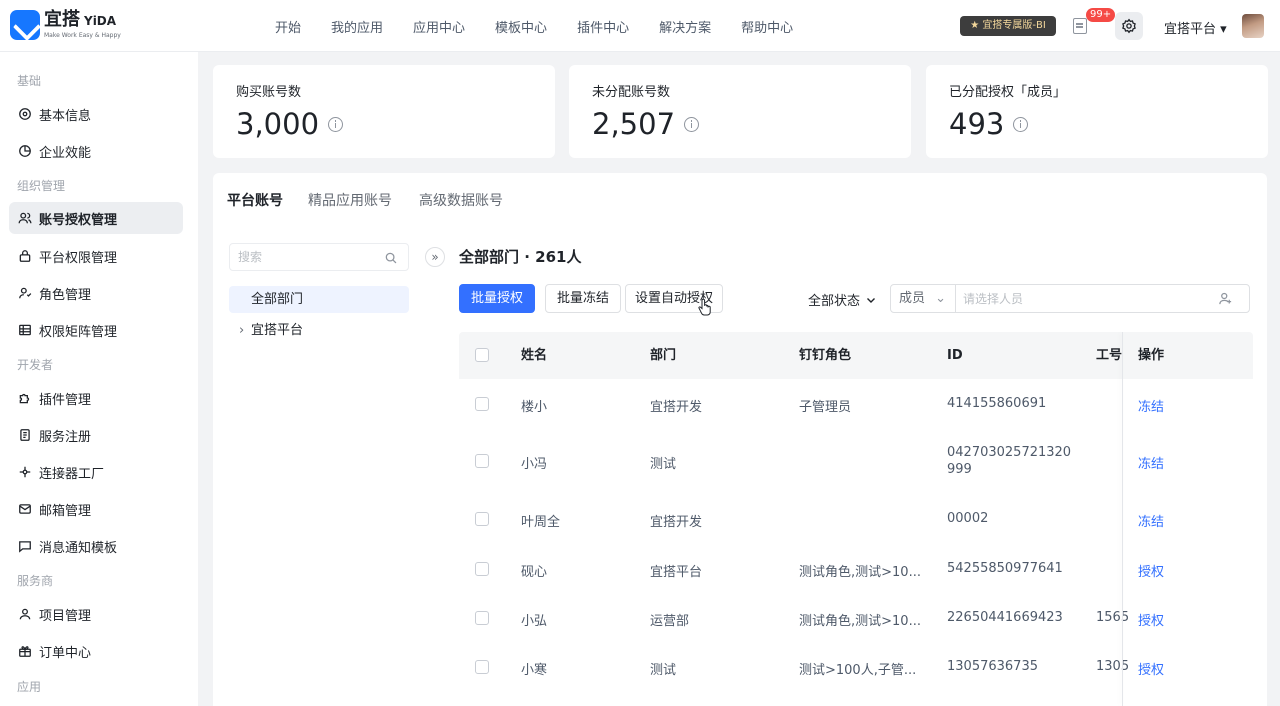 The width and height of the screenshot is (1280, 706). I want to click on lock-icon, so click(25, 256).